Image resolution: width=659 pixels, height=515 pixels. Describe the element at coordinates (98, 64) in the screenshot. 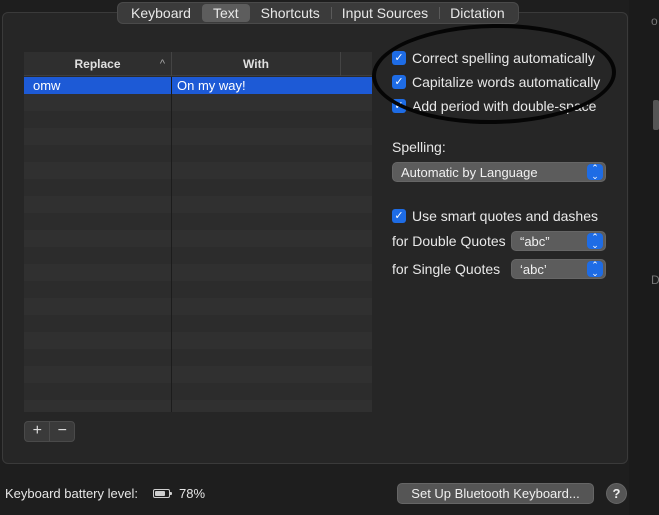

I see `column-header-replace: Replace ^` at that location.